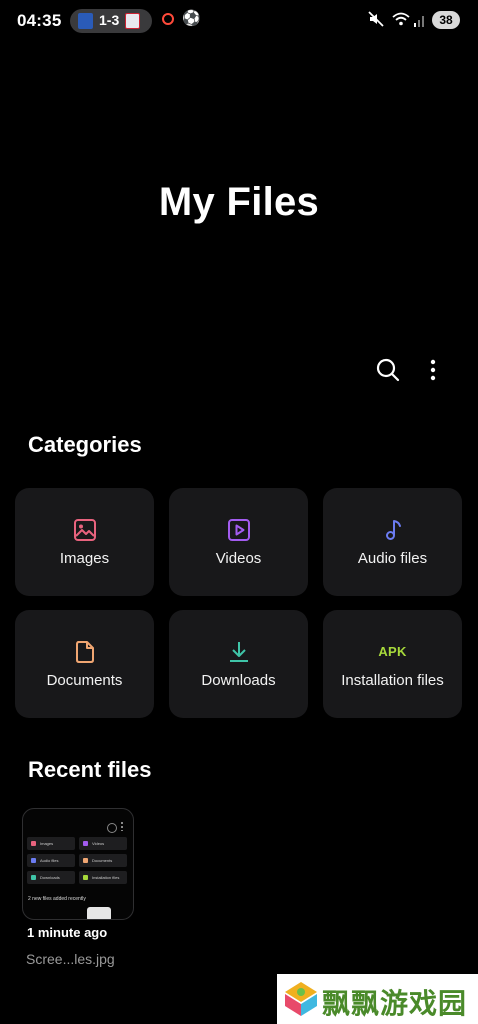 The height and width of the screenshot is (1024, 478). Describe the element at coordinates (238, 542) in the screenshot. I see `category-videos: Videos` at that location.